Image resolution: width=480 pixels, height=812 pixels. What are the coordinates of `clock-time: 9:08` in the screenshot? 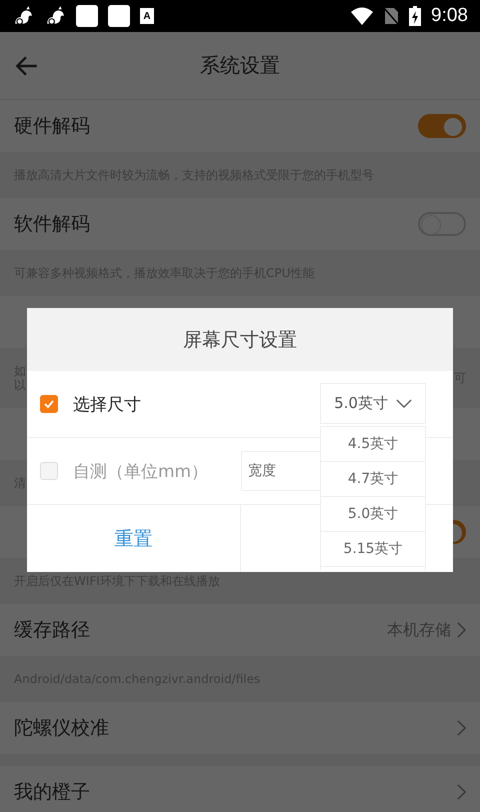 It's located at (449, 16).